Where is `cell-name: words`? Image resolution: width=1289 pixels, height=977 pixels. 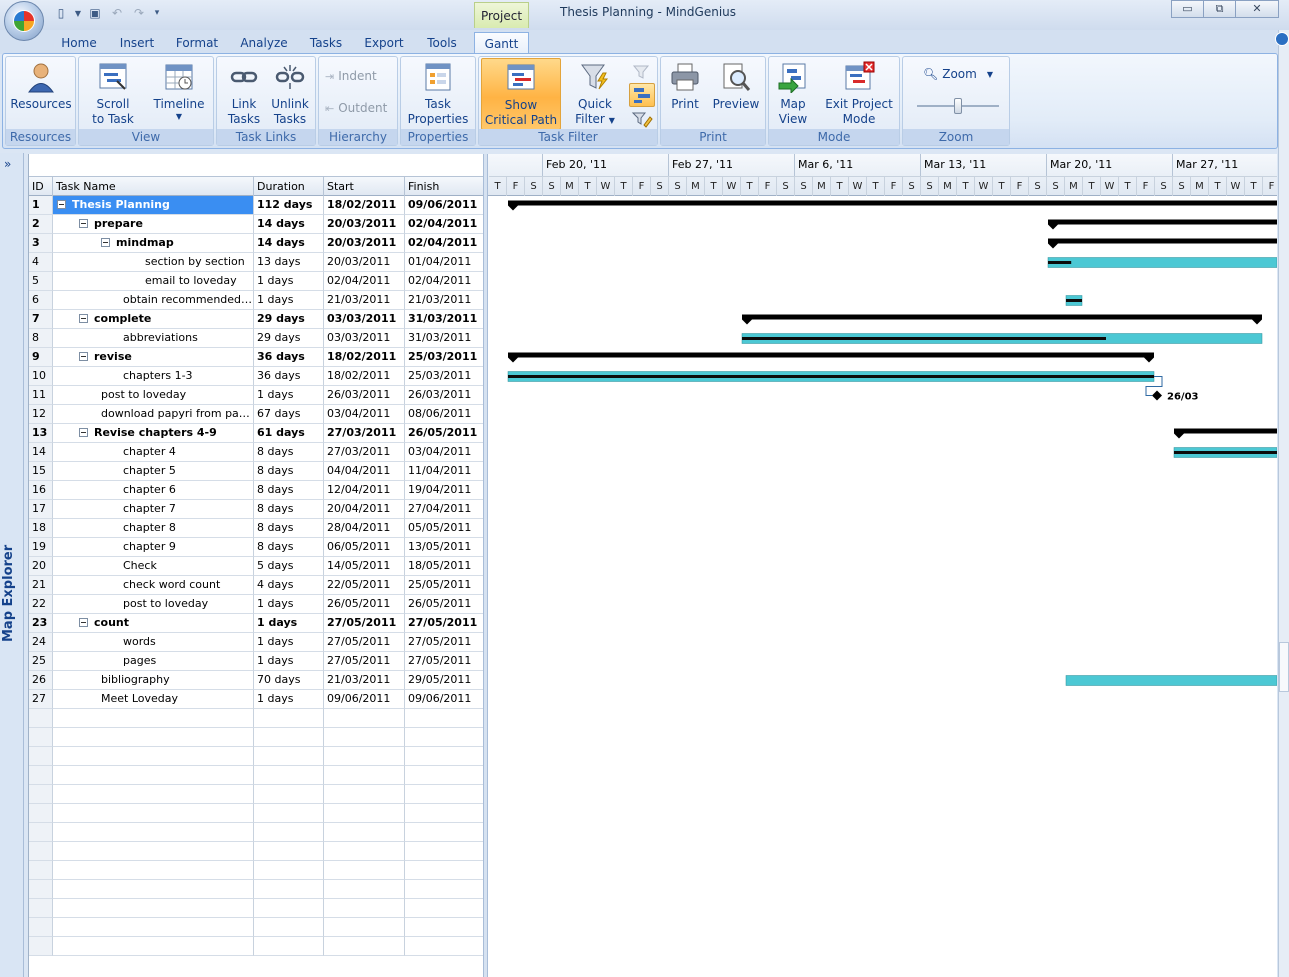 cell-name: words is located at coordinates (153, 642).